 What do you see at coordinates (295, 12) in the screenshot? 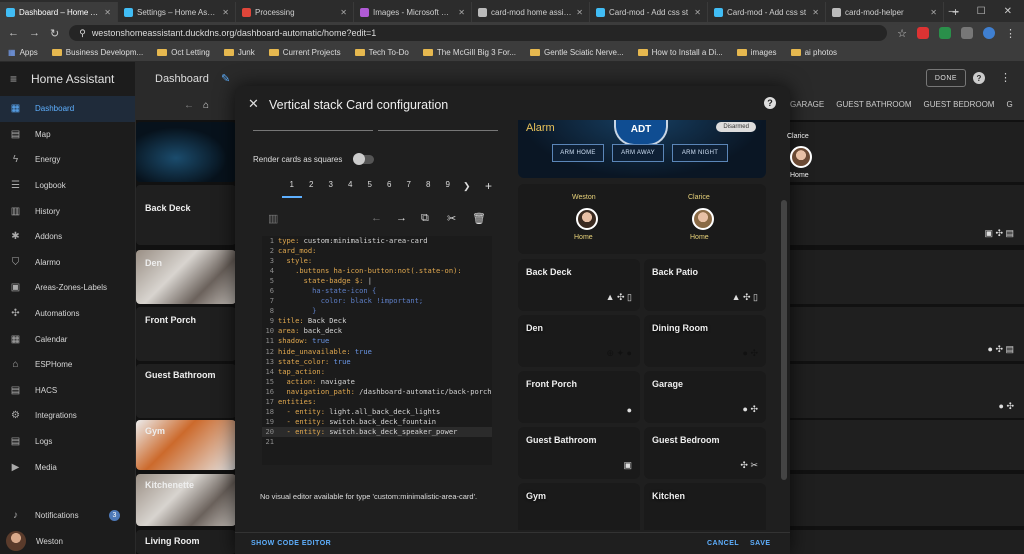
I see `browser-tab: Processing ✕` at bounding box center [295, 12].